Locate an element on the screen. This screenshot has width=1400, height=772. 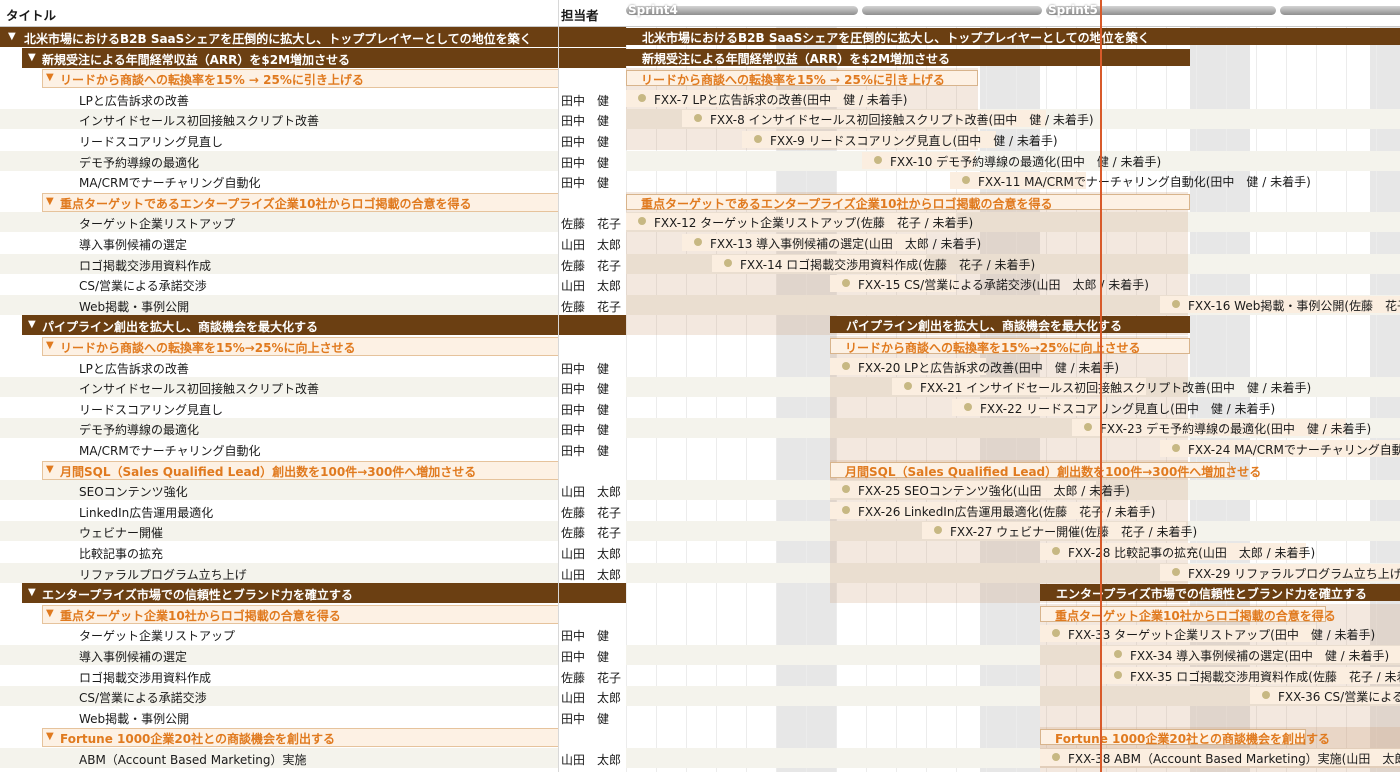
title-column-header: タイトル is located at coordinates (31, 14).